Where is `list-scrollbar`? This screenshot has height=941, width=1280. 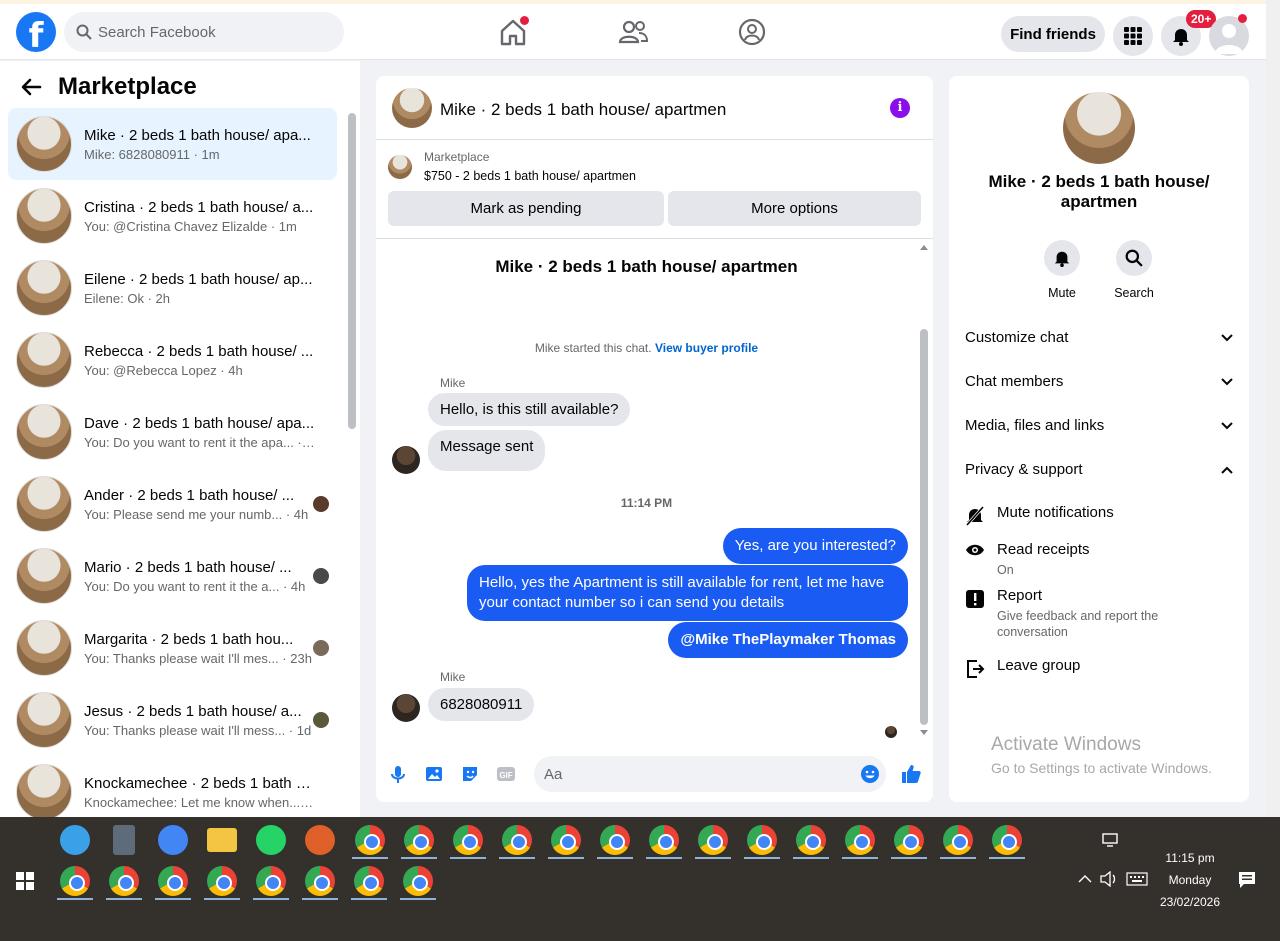
list-scrollbar is located at coordinates (352, 271).